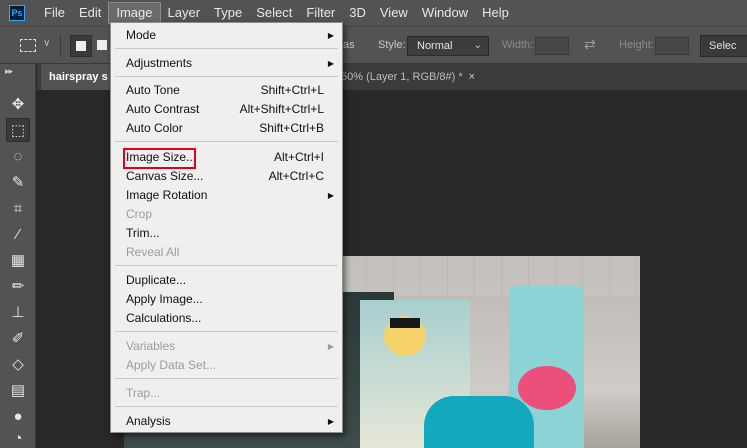 This screenshot has height=448, width=747. What do you see at coordinates (184, 13) in the screenshot?
I see `menu-layer: Layer` at bounding box center [184, 13].